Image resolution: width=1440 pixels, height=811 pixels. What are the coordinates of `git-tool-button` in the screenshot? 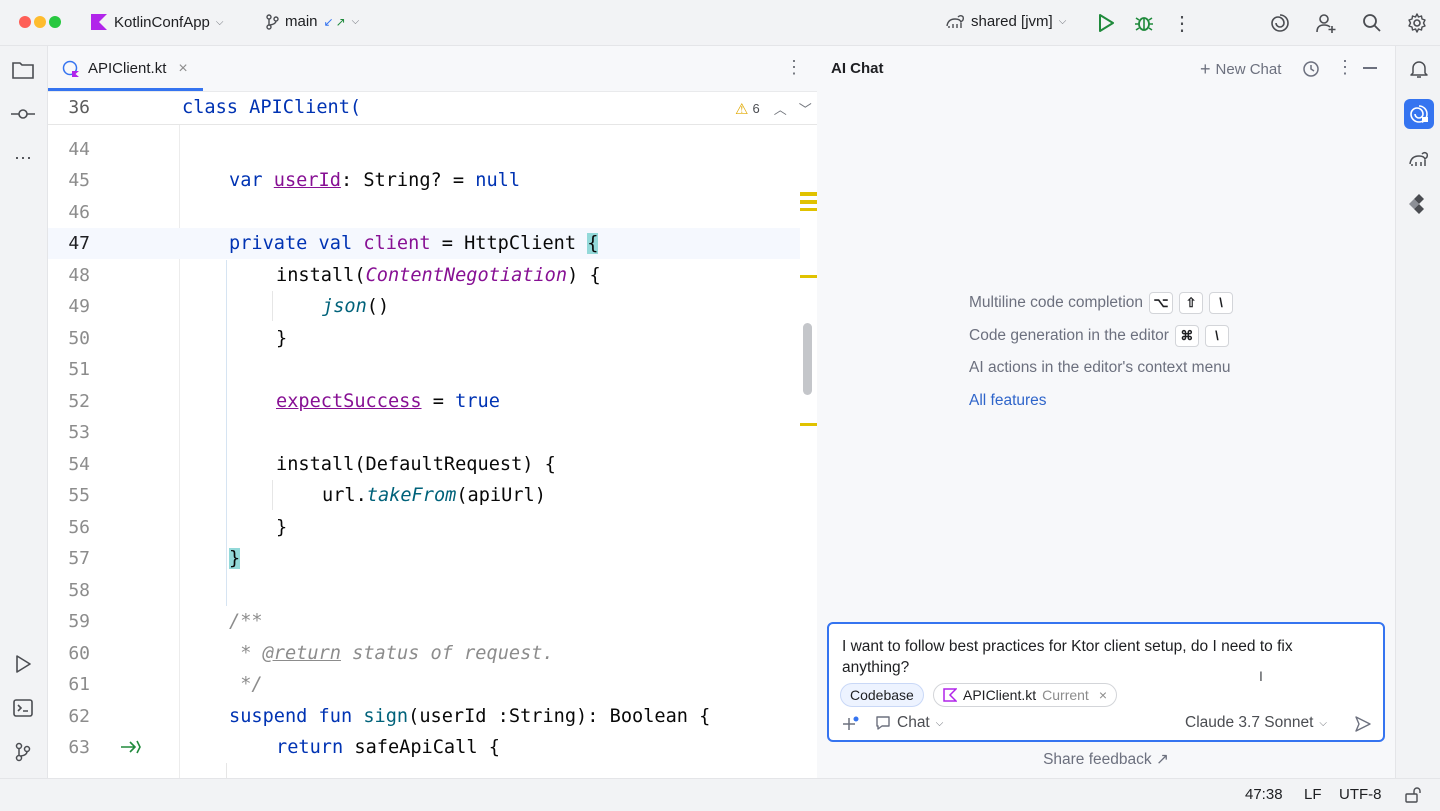 It's located at (23, 752).